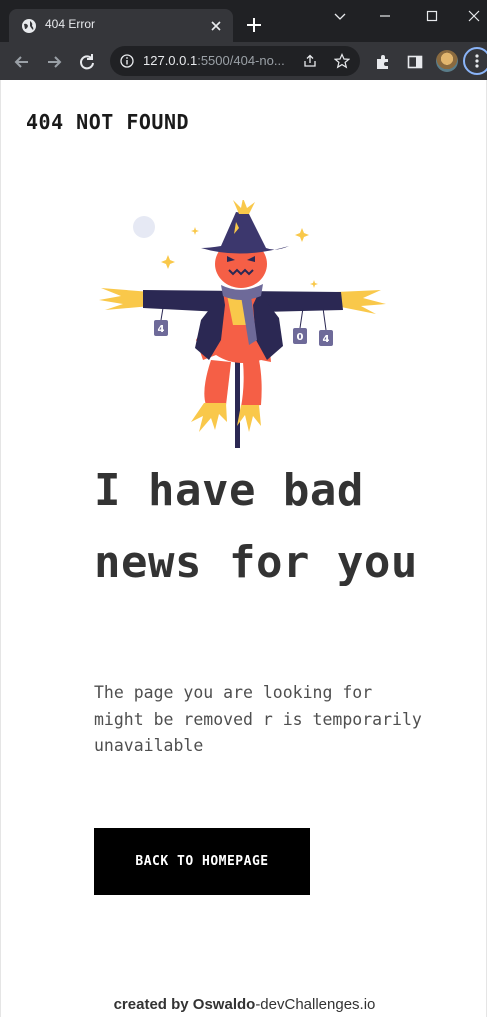 The image size is (487, 1017). Describe the element at coordinates (474, 16) in the screenshot. I see `window-close-icon` at that location.